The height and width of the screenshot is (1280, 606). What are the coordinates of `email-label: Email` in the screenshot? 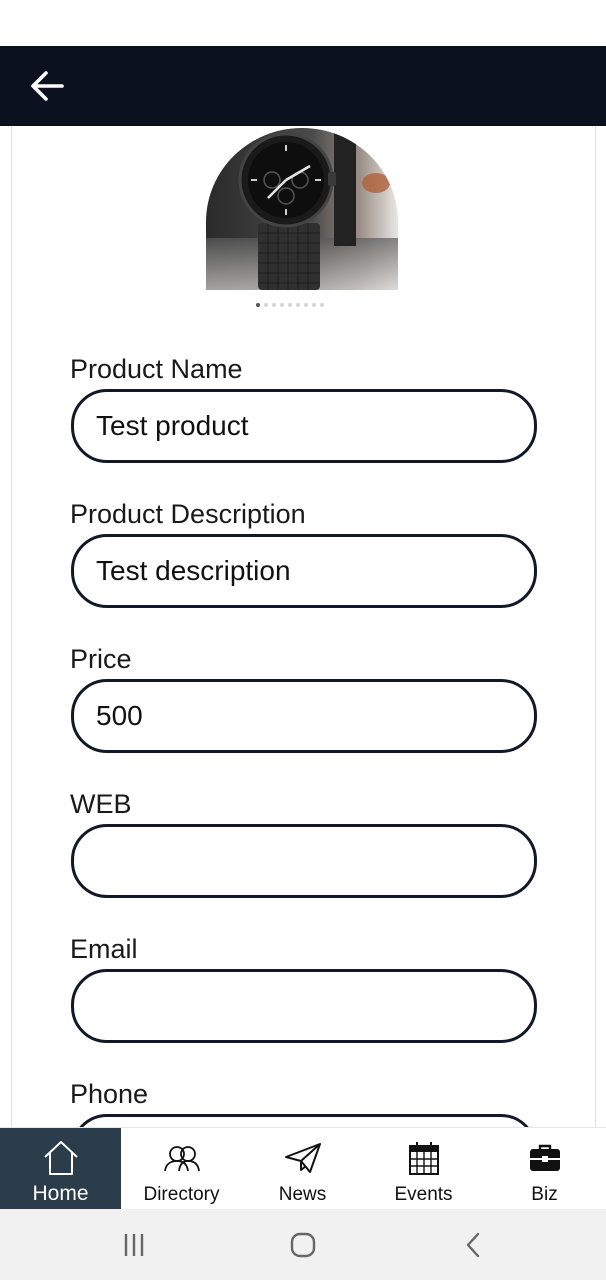 It's located at (104, 949).